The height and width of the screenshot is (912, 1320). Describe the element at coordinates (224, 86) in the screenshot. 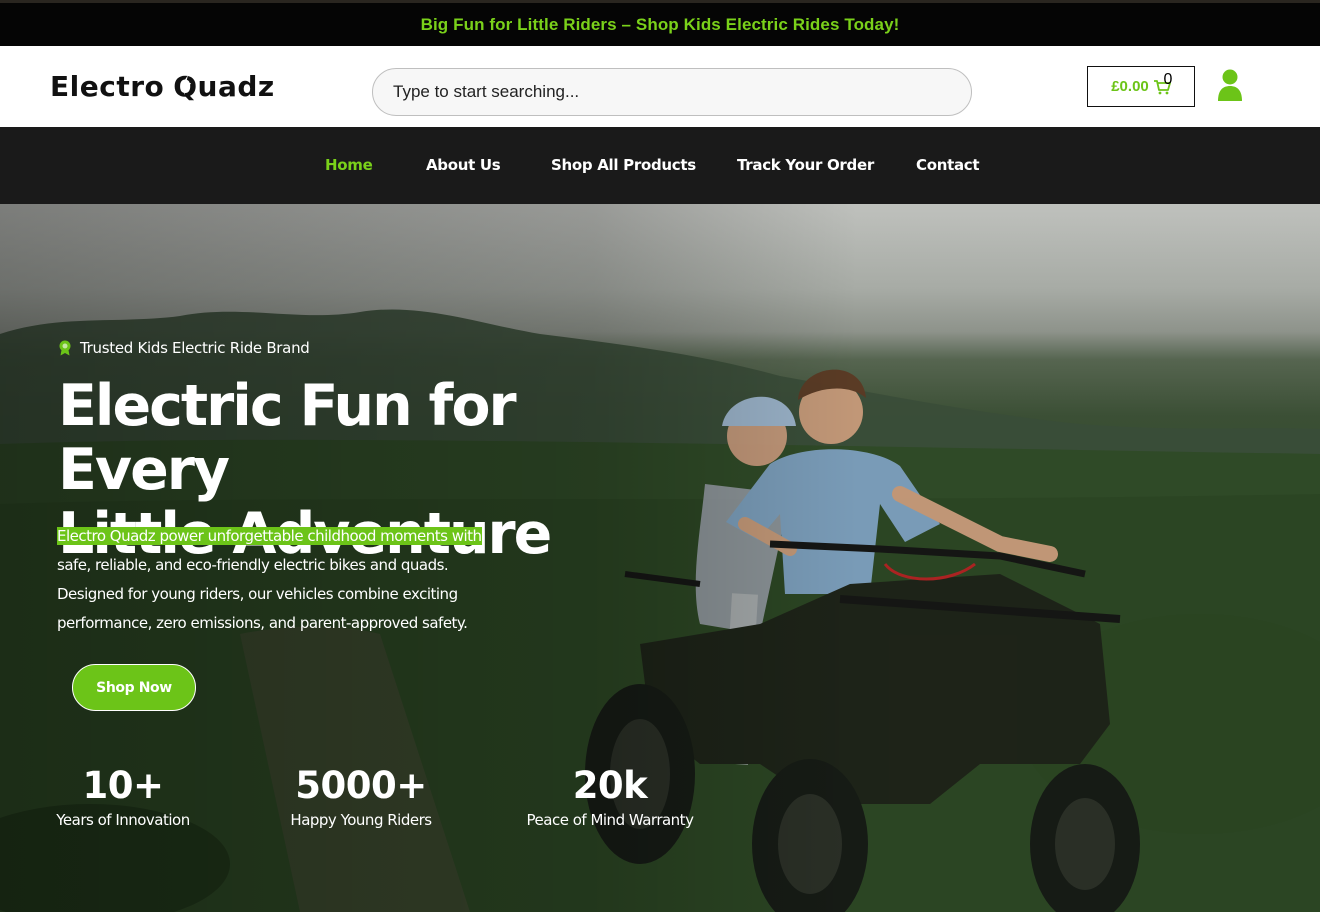

I see `logo-text-quadz: Quadz` at that location.